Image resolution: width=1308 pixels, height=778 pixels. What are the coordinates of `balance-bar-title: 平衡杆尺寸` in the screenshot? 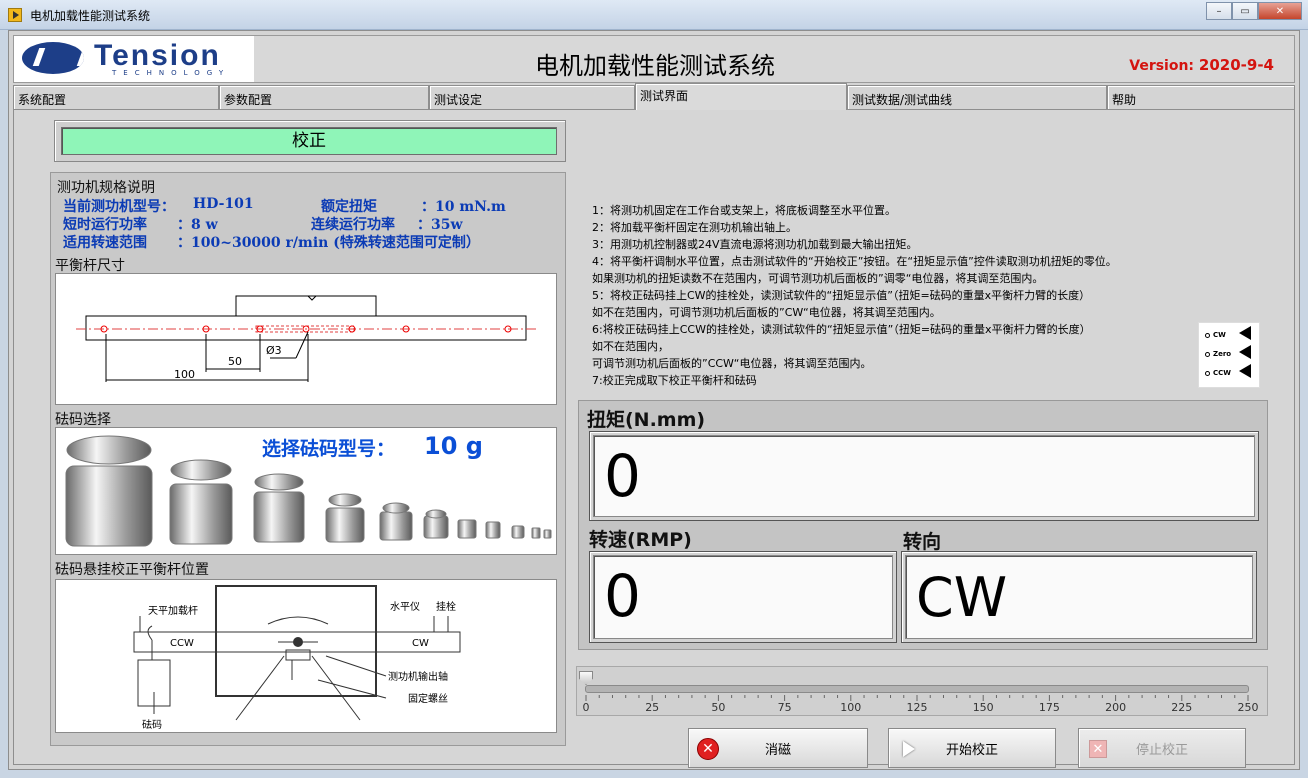 It's located at (90, 266).